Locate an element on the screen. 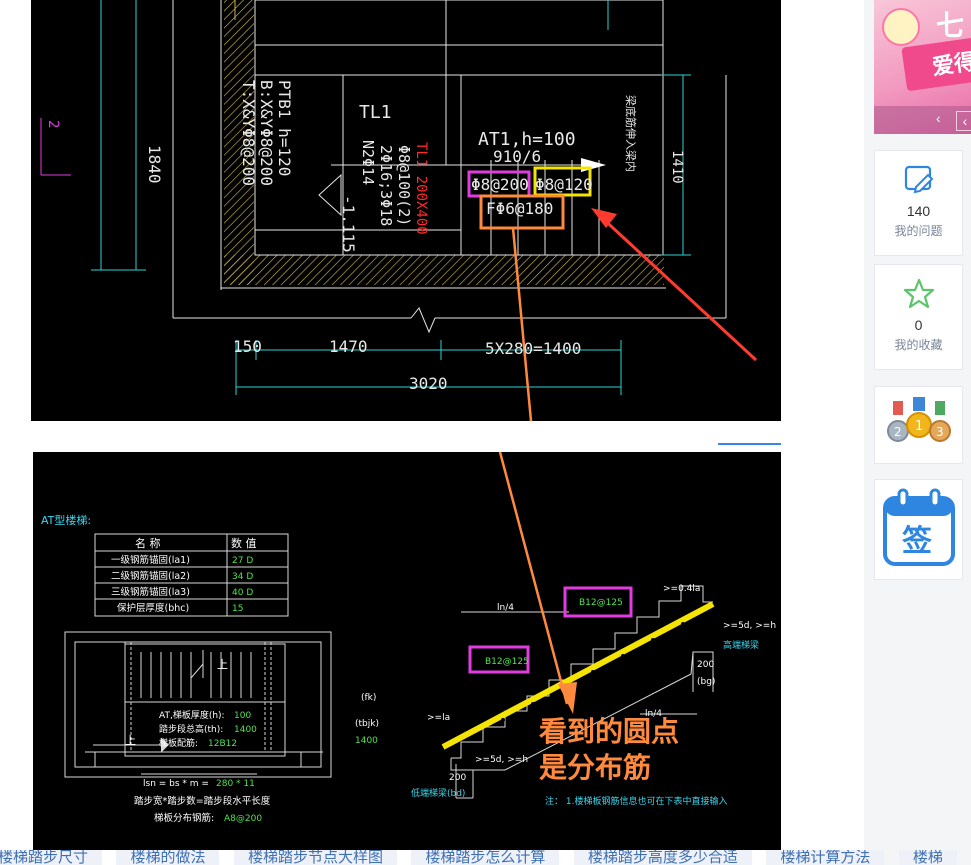 The width and height of the screenshot is (971, 865). medals-icon: 2 1 3 is located at coordinates (918, 419).